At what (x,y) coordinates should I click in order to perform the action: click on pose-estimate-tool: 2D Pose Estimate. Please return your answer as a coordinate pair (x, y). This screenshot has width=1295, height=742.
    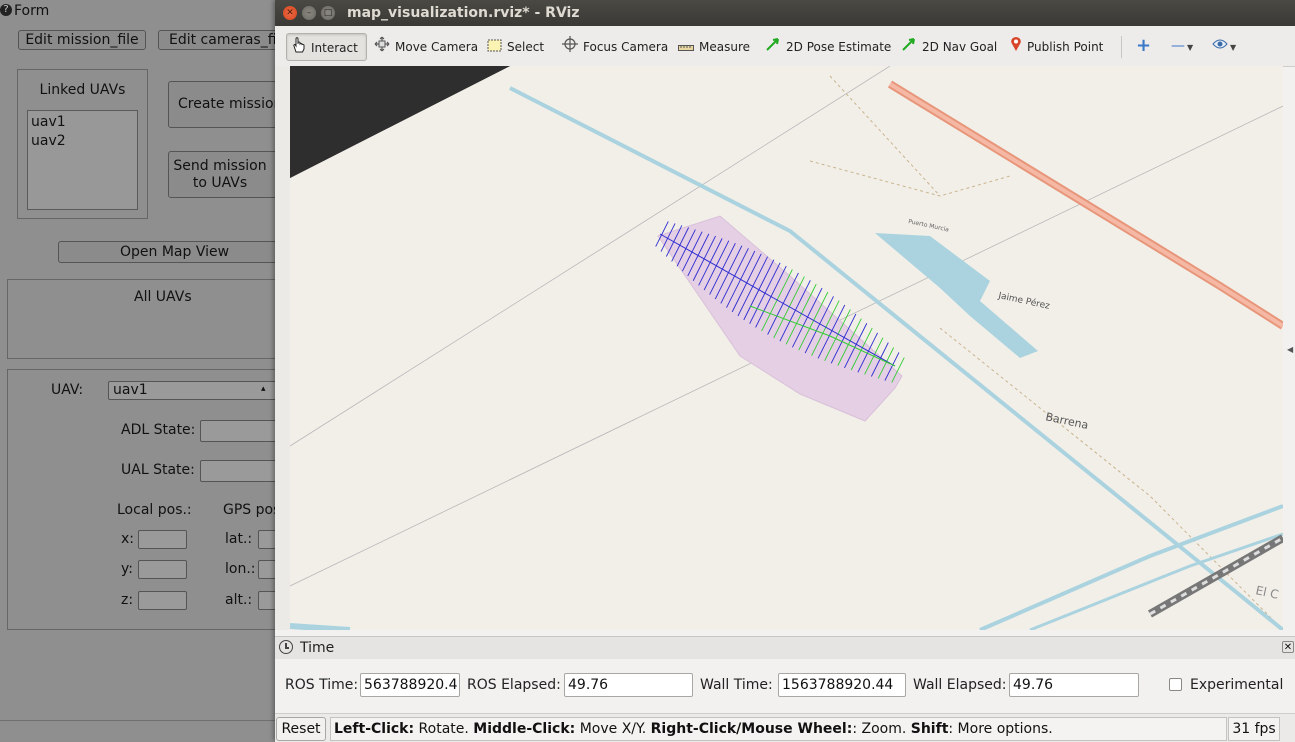
    Looking at the image, I should click on (828, 47).